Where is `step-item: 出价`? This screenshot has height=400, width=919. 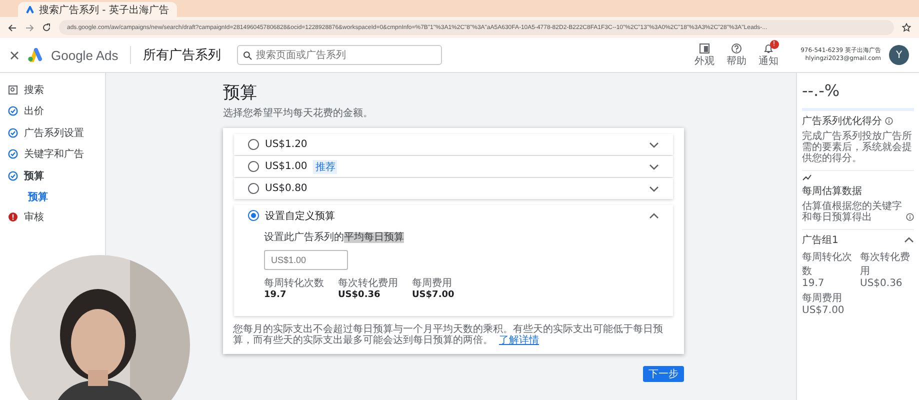 step-item: 出价 is located at coordinates (52, 111).